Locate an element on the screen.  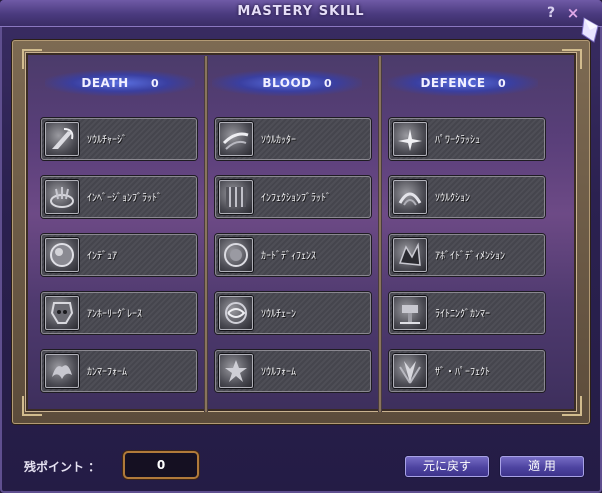
close-button: × is located at coordinates (573, 13).